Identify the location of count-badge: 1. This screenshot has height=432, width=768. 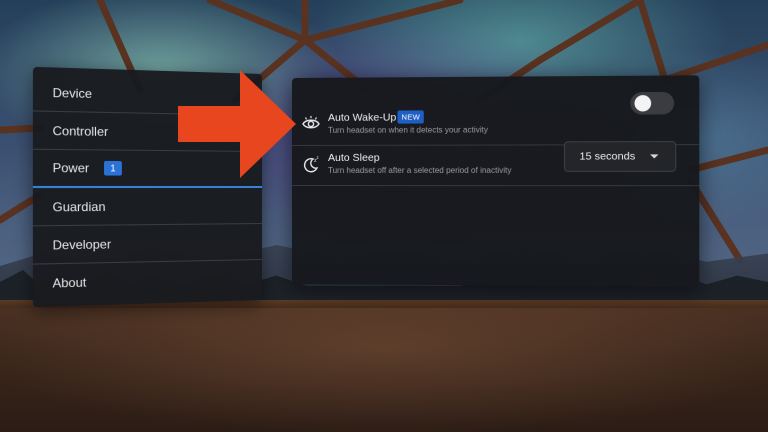
(113, 168).